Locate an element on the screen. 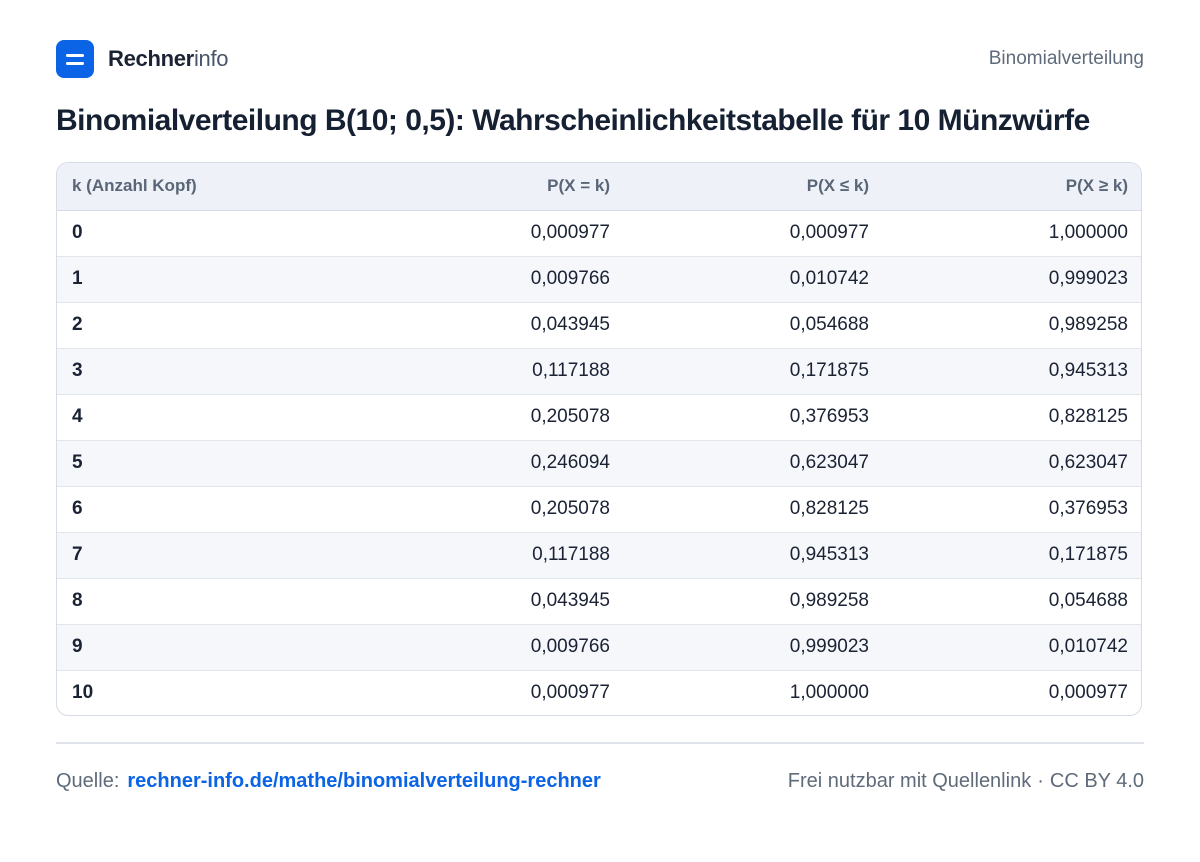  cell-p-greater-equal: 0,054688 is located at coordinates (1012, 601).